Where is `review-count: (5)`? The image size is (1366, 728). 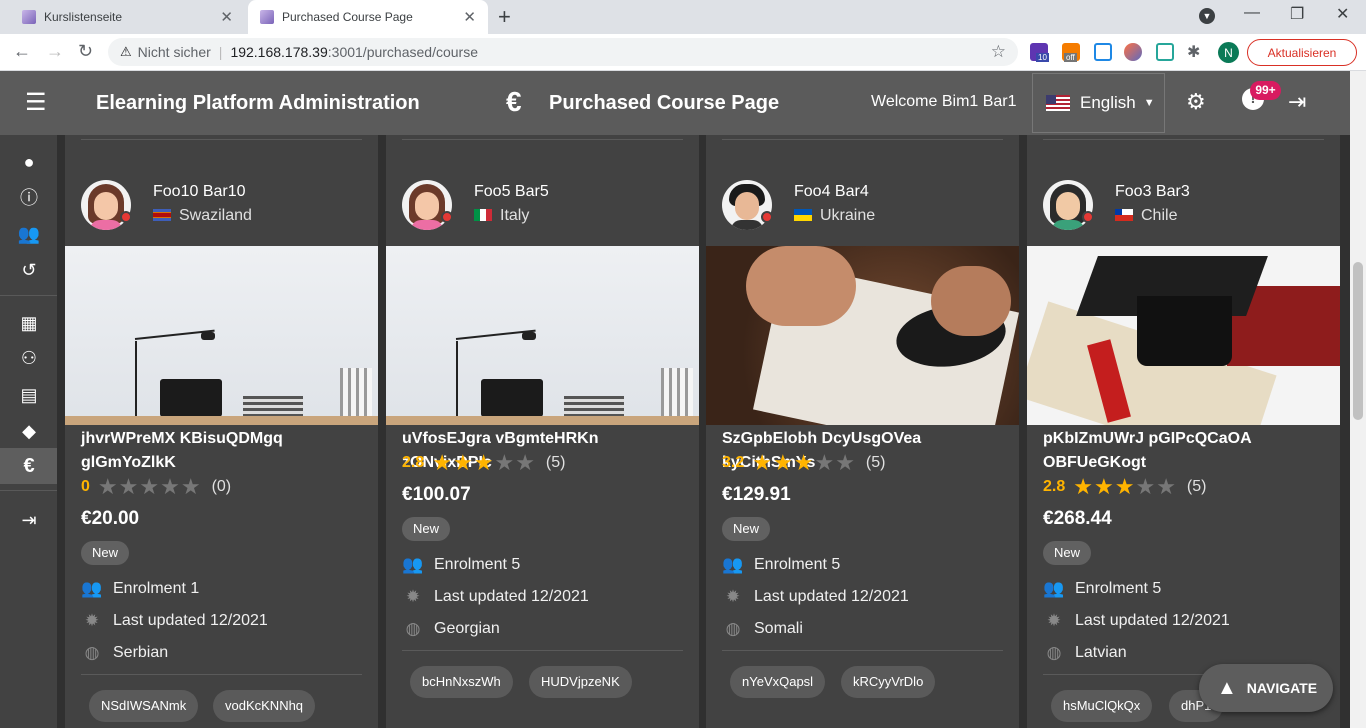
review-count: (5) is located at coordinates (875, 462).